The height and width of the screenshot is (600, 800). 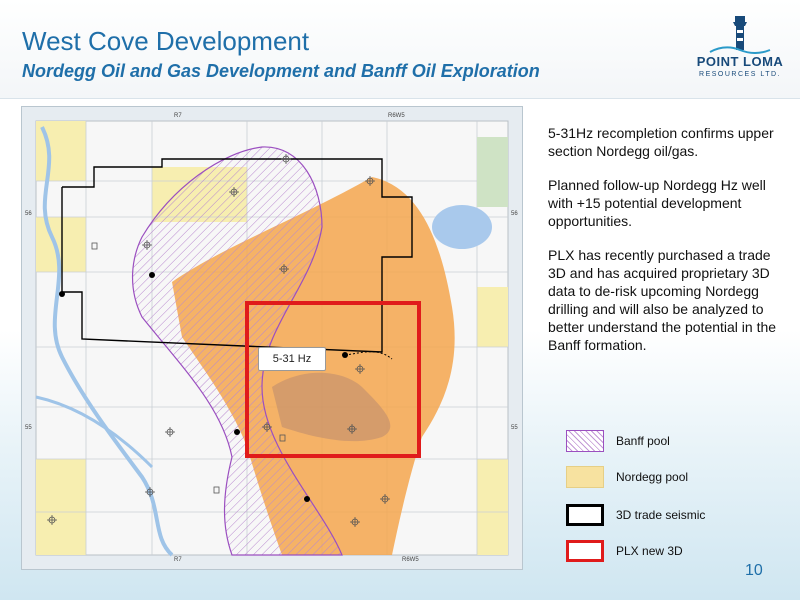 What do you see at coordinates (754, 570) in the screenshot?
I see `page-number: 10` at bounding box center [754, 570].